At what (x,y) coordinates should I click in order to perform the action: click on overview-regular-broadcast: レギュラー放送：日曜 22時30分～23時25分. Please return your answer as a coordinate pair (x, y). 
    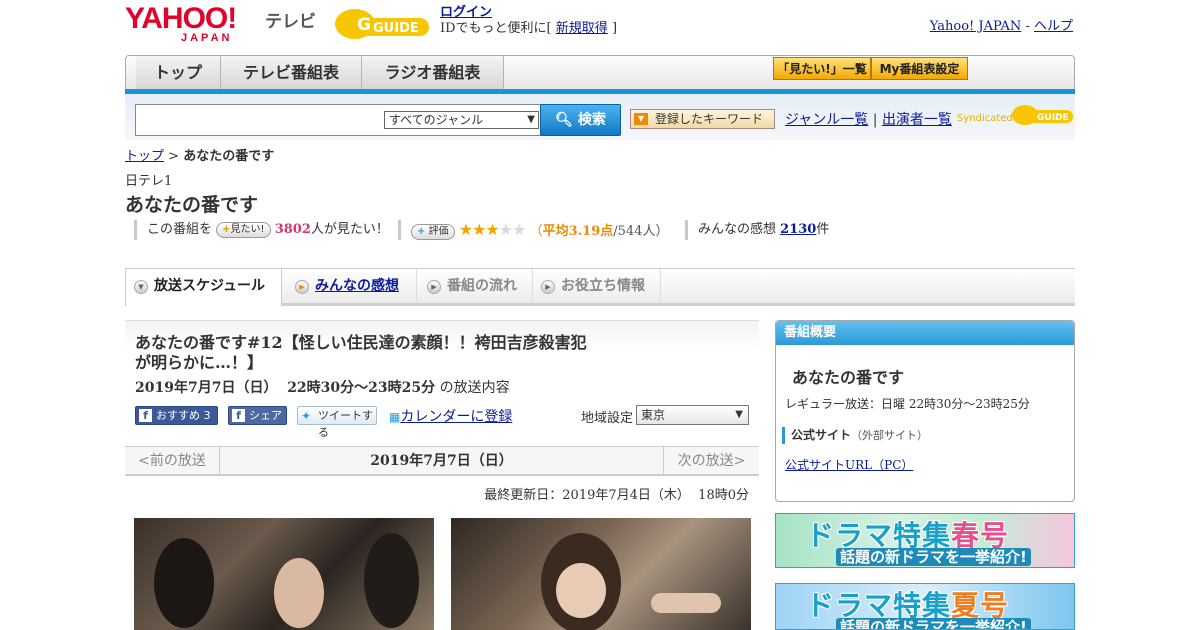
    Looking at the image, I should click on (907, 404).